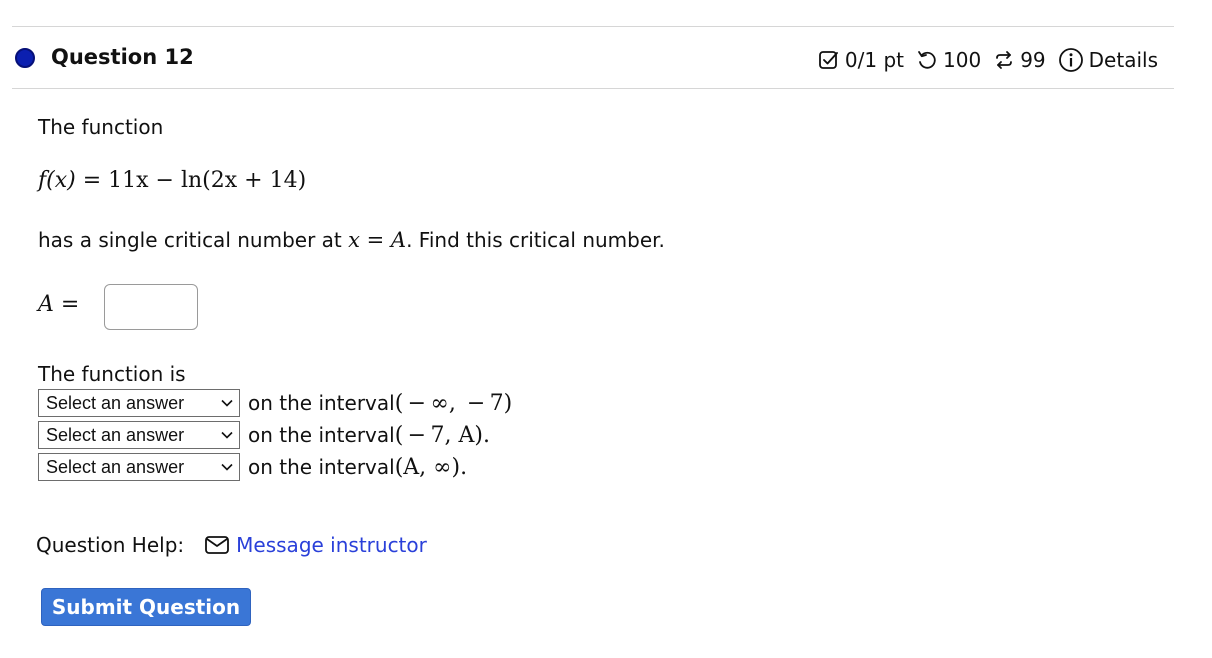  I want to click on interval-math-2: ( − 7, A)., so click(442, 435).